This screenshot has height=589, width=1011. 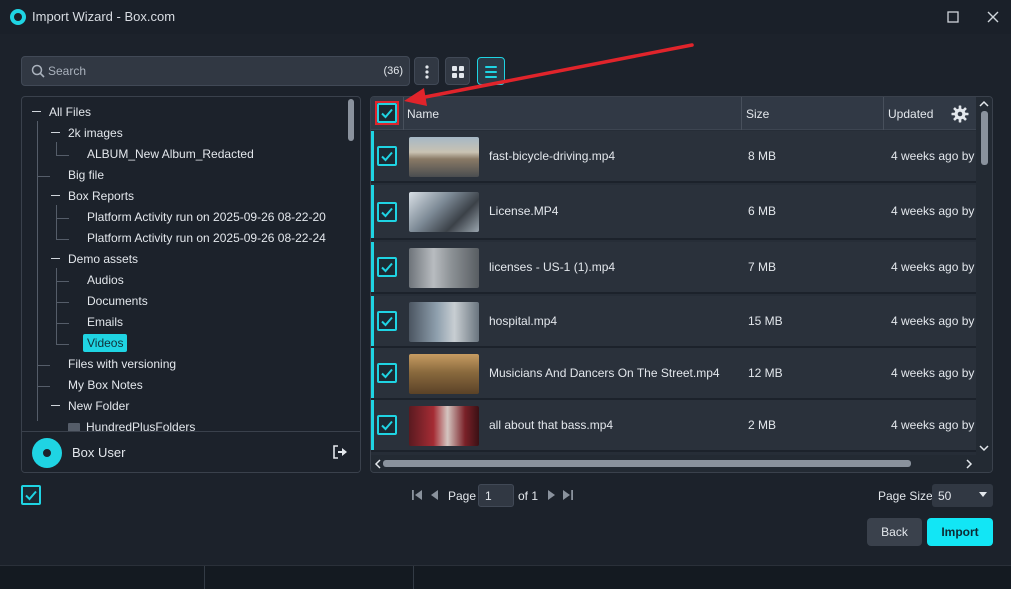 I want to click on grid-header: Name Size Updated, so click(x=674, y=113).